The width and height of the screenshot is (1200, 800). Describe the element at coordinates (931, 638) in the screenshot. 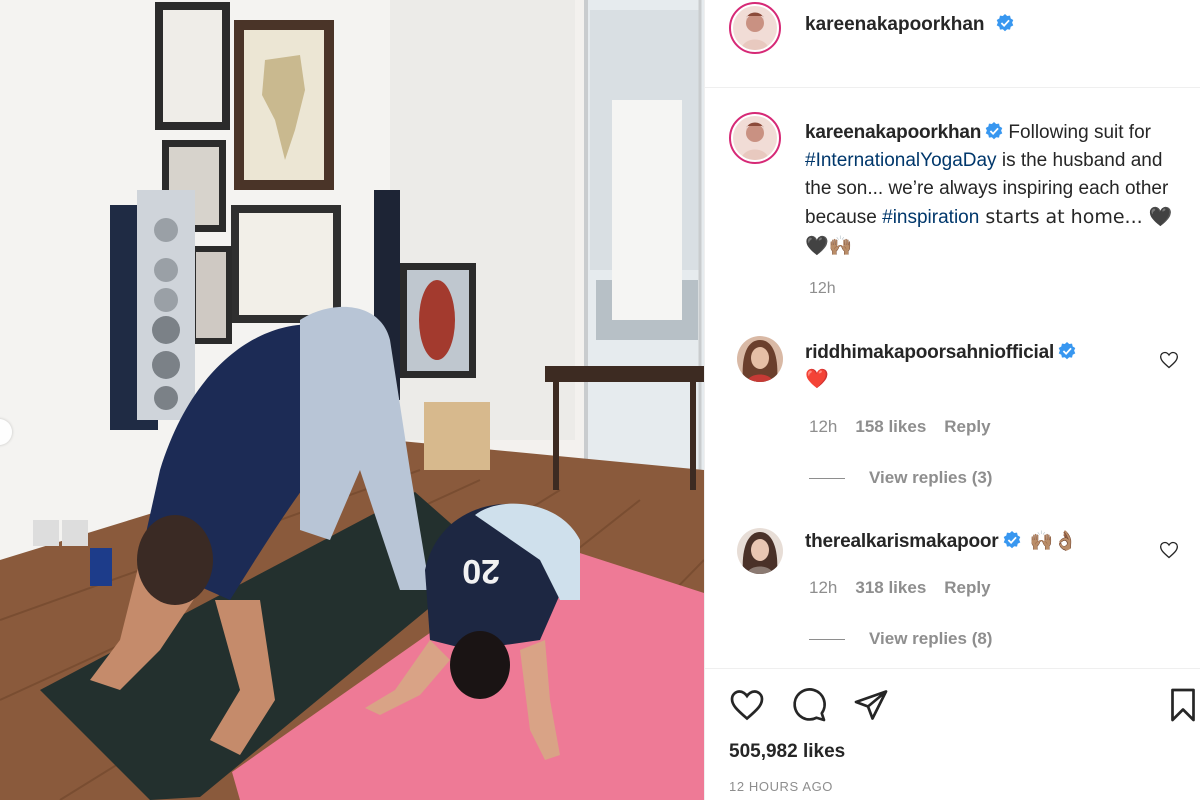

I see `view-replies-label: View replies (8)` at that location.